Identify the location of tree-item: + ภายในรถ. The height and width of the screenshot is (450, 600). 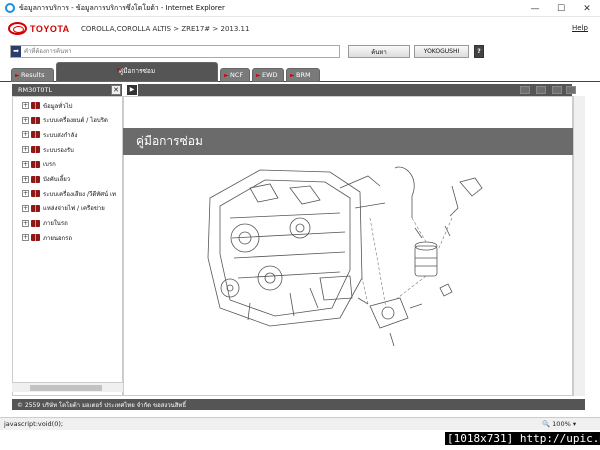
(45, 223).